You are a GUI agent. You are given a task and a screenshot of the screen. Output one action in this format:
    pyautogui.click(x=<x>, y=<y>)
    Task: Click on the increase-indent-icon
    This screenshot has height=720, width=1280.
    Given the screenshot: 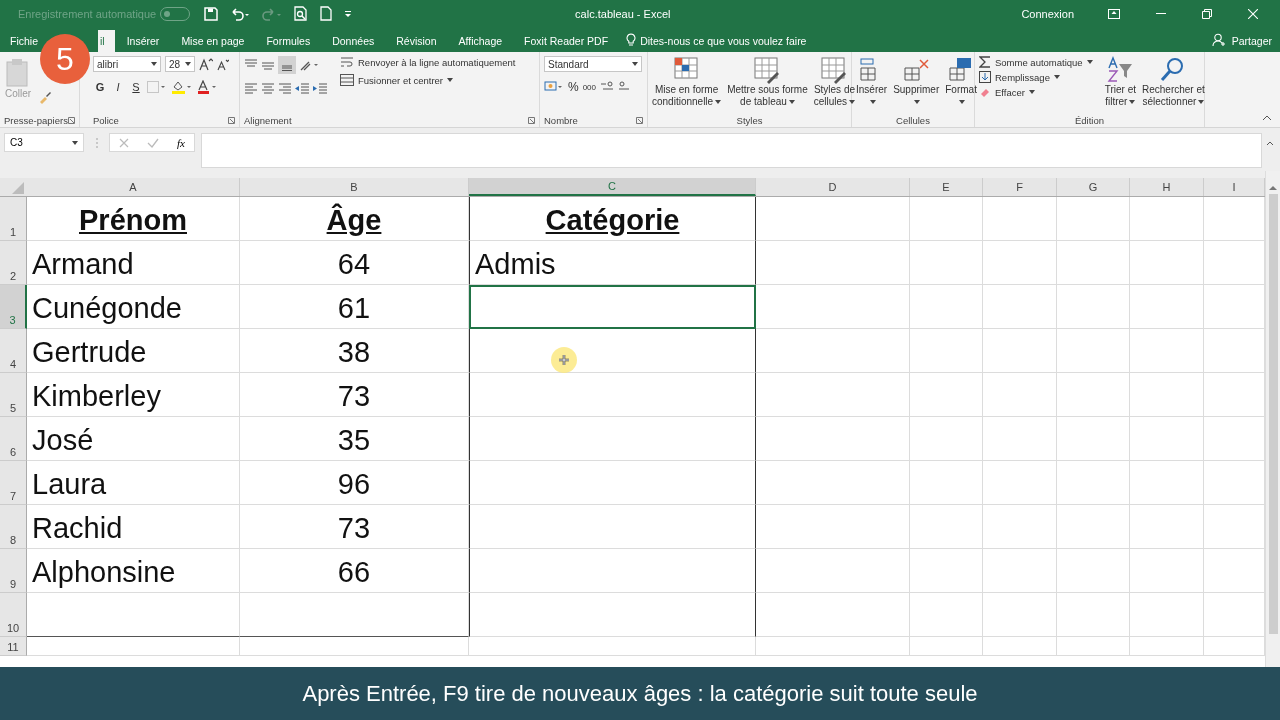 What is the action you would take?
    pyautogui.click(x=320, y=89)
    